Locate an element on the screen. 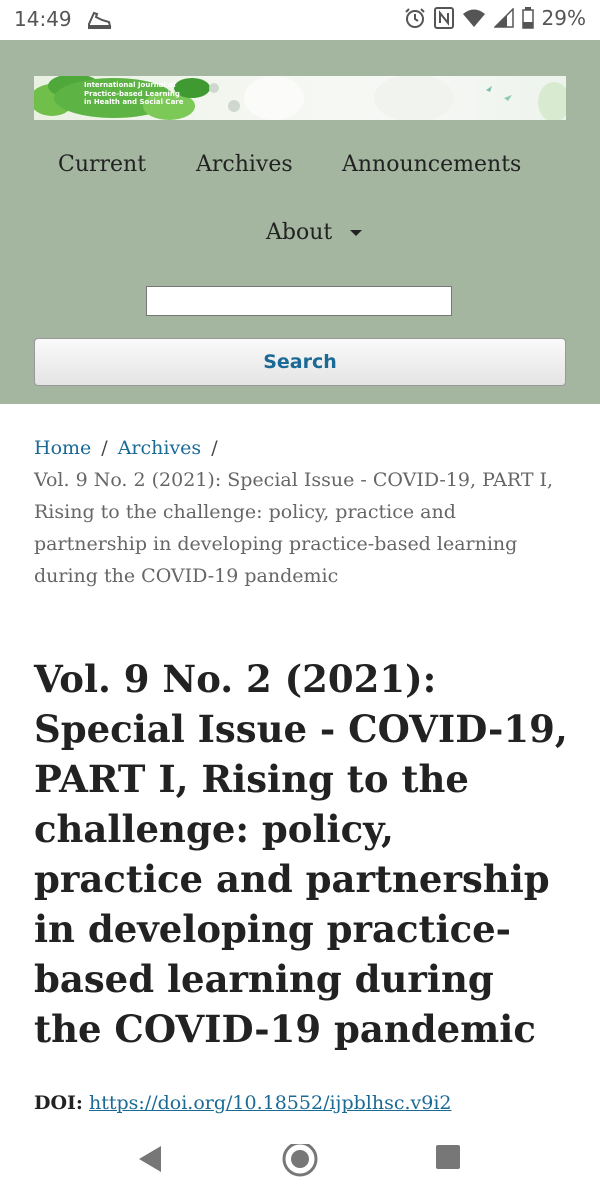 The height and width of the screenshot is (1200, 600). system-nav-bar is located at coordinates (300, 1165).